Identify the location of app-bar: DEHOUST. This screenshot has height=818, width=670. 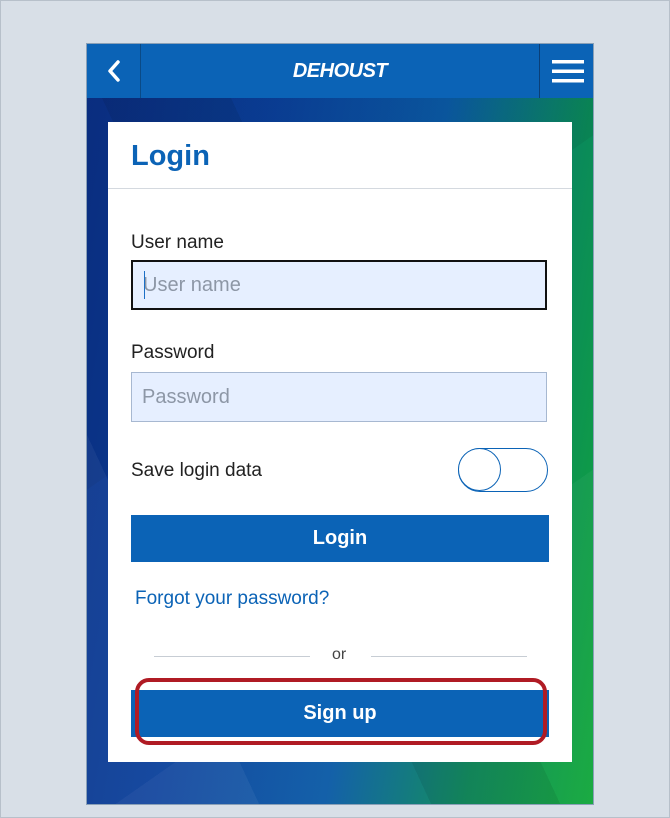
(340, 71).